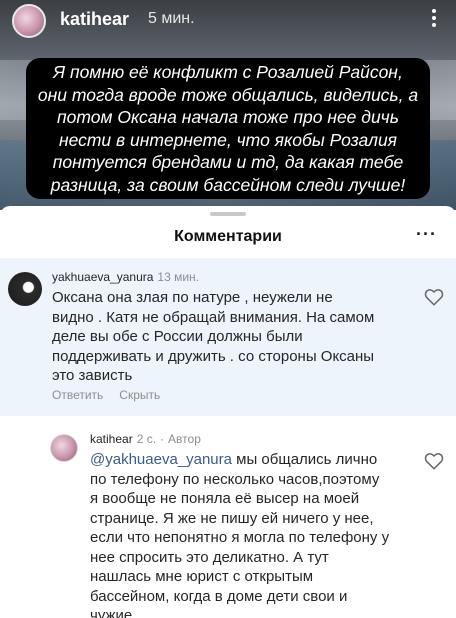  I want to click on caption-line: потом Оксана начала тоже про нее дичь, so click(228, 117).